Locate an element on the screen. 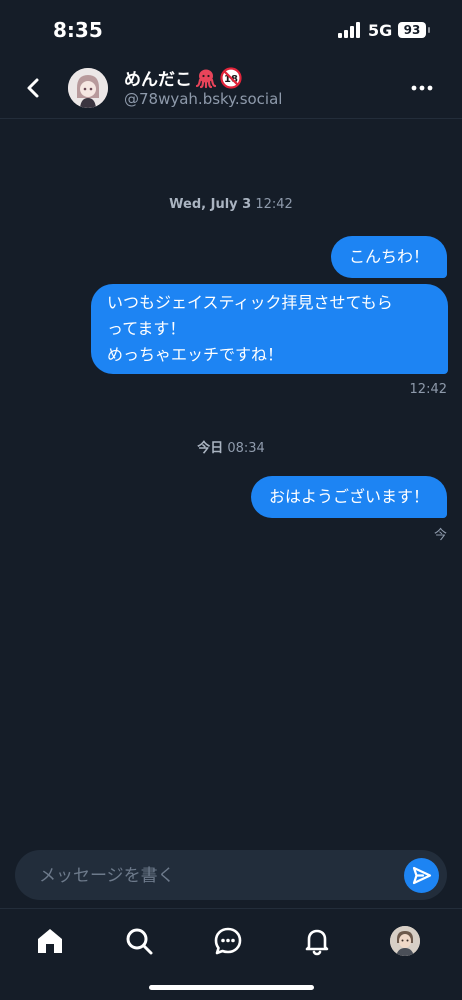 The image size is (462, 1000). profile-avatar-image is located at coordinates (405, 941).